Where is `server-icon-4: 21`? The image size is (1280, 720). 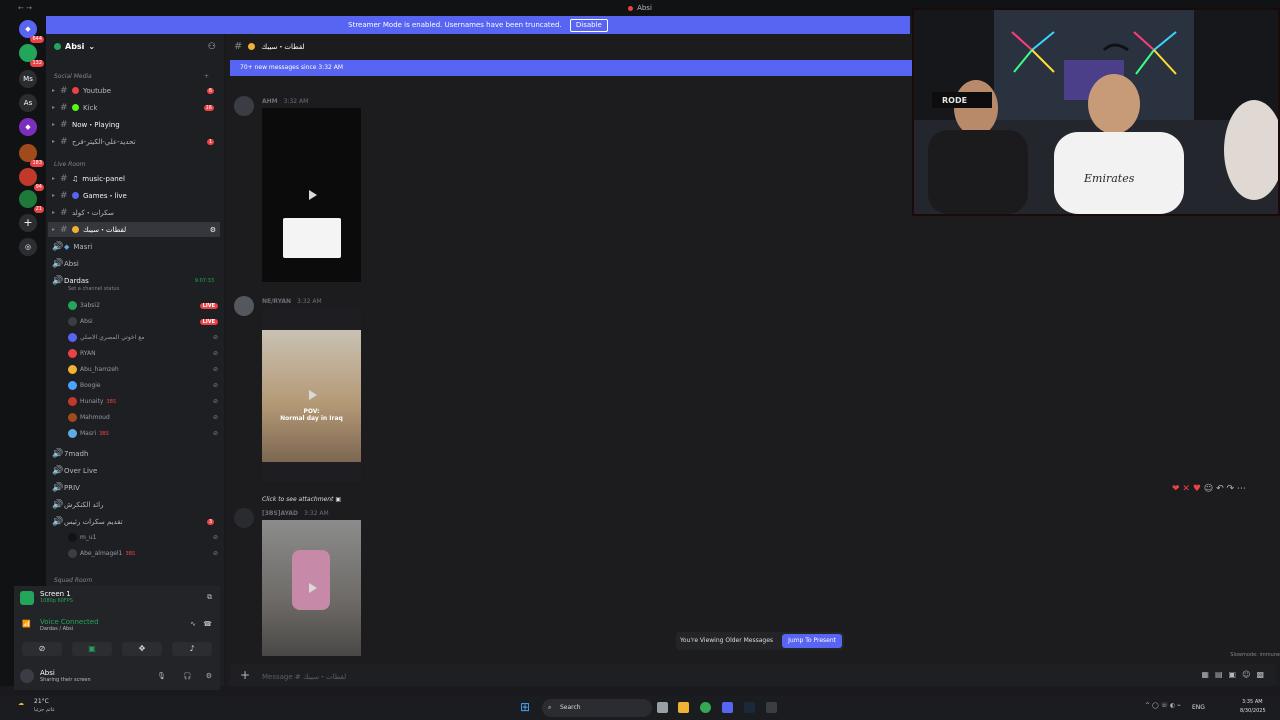 server-icon-4: 21 is located at coordinates (31, 201).